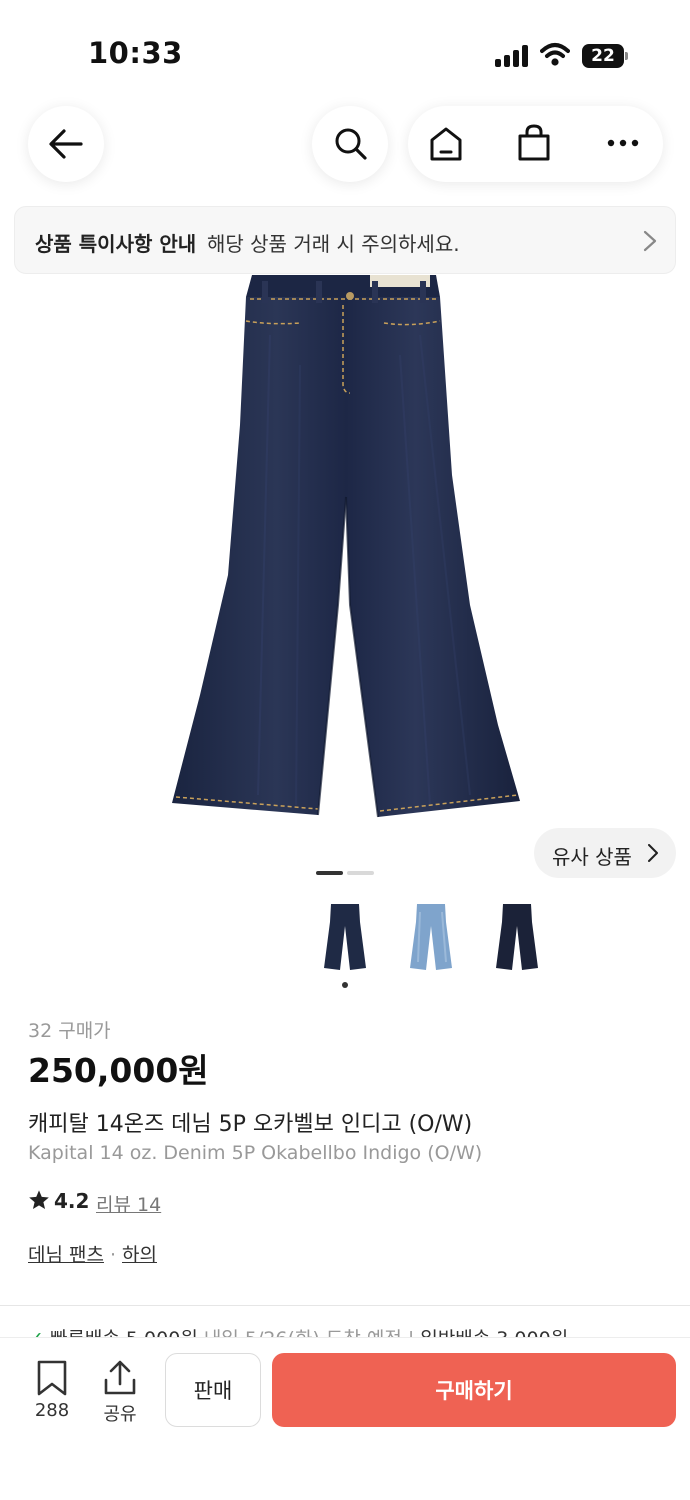 This screenshot has height=1500, width=690. Describe the element at coordinates (128, 1203) in the screenshot. I see `review-link: 리뷰 14` at that location.